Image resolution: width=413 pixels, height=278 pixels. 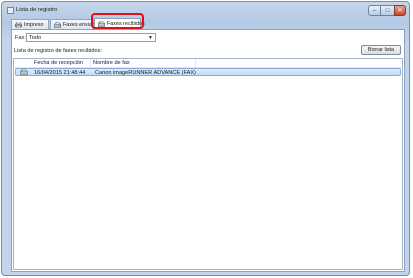 I want to click on clear-list-button: Borrar lista, so click(x=381, y=50).